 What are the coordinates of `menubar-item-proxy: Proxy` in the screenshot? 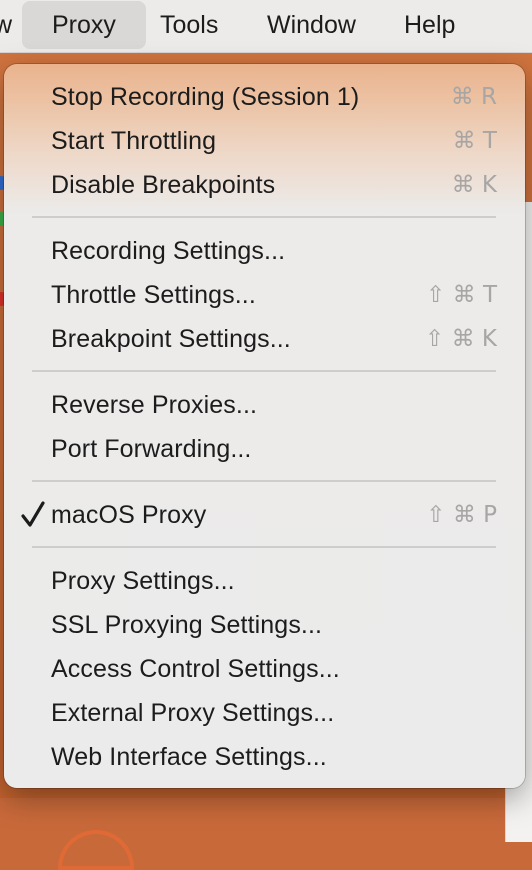 It's located at (84, 25).